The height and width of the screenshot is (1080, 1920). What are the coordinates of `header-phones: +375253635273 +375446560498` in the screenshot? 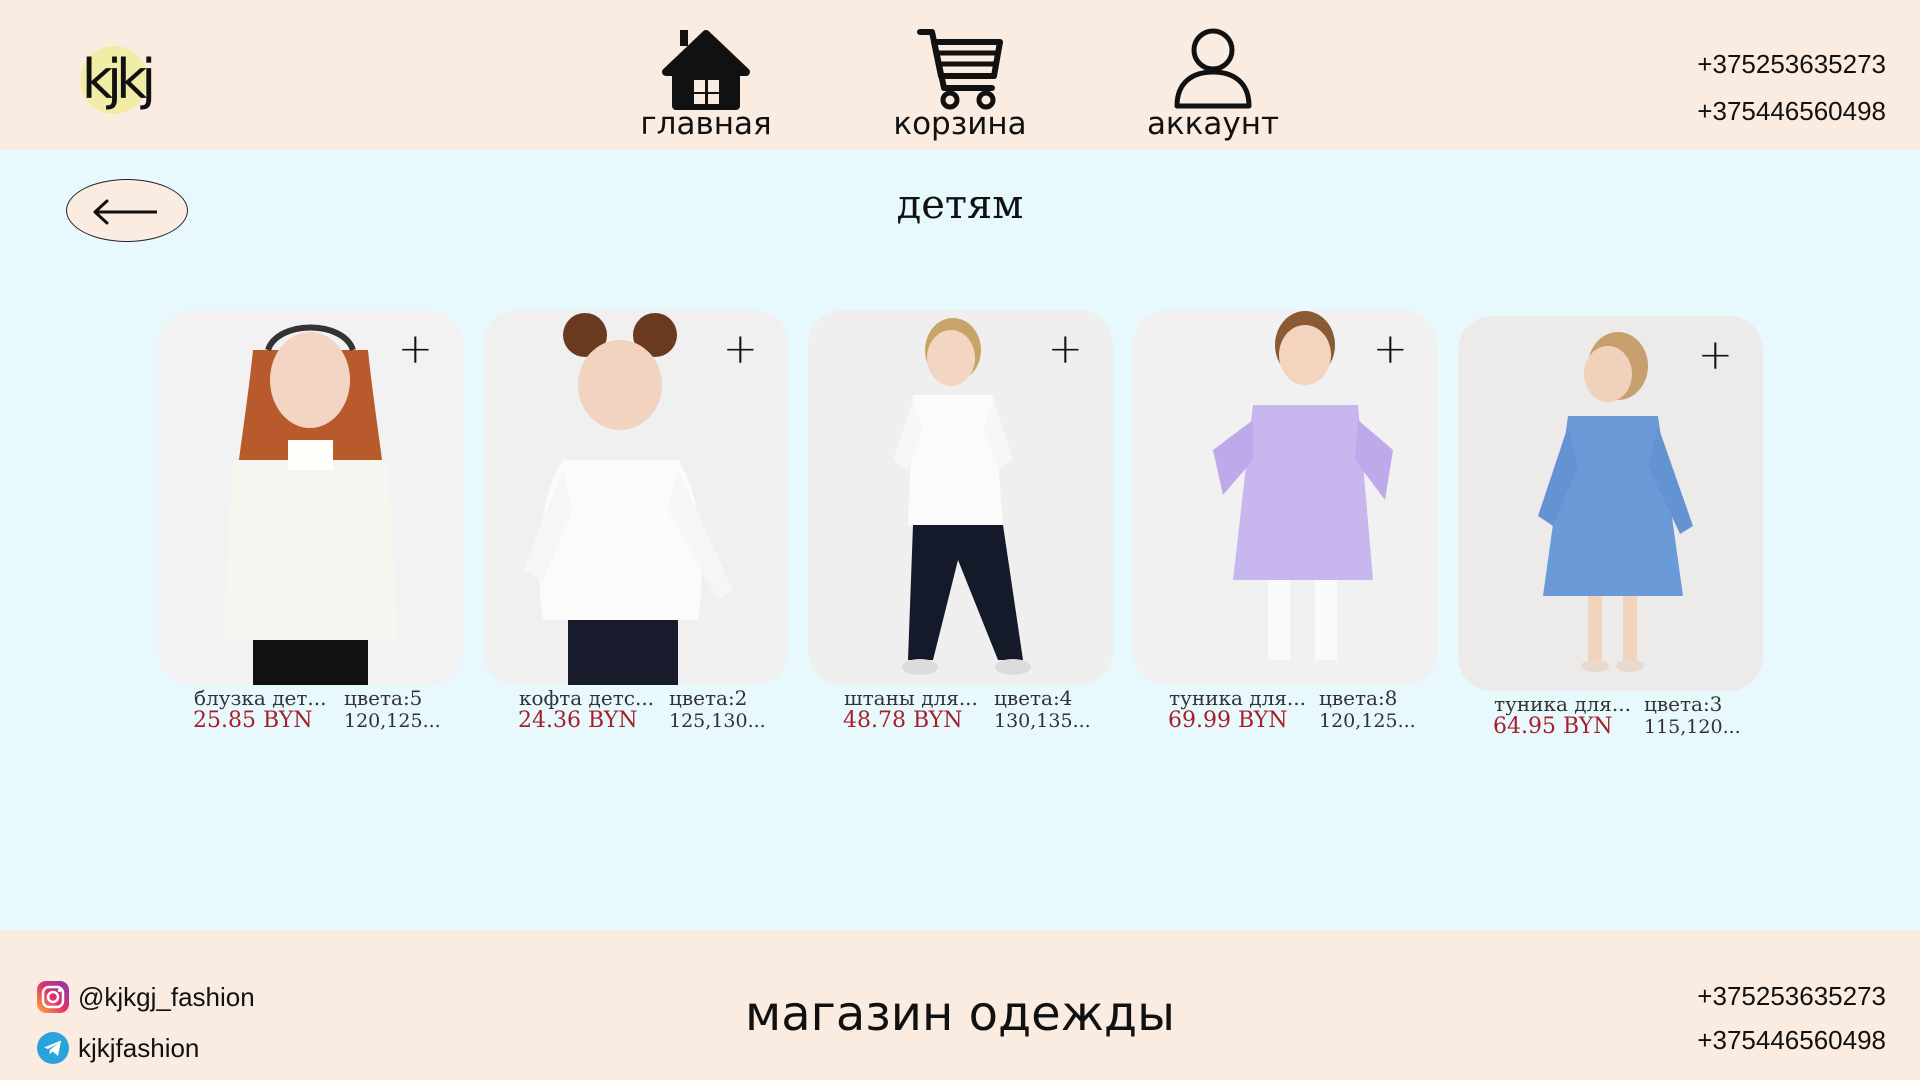 It's located at (1791, 93).